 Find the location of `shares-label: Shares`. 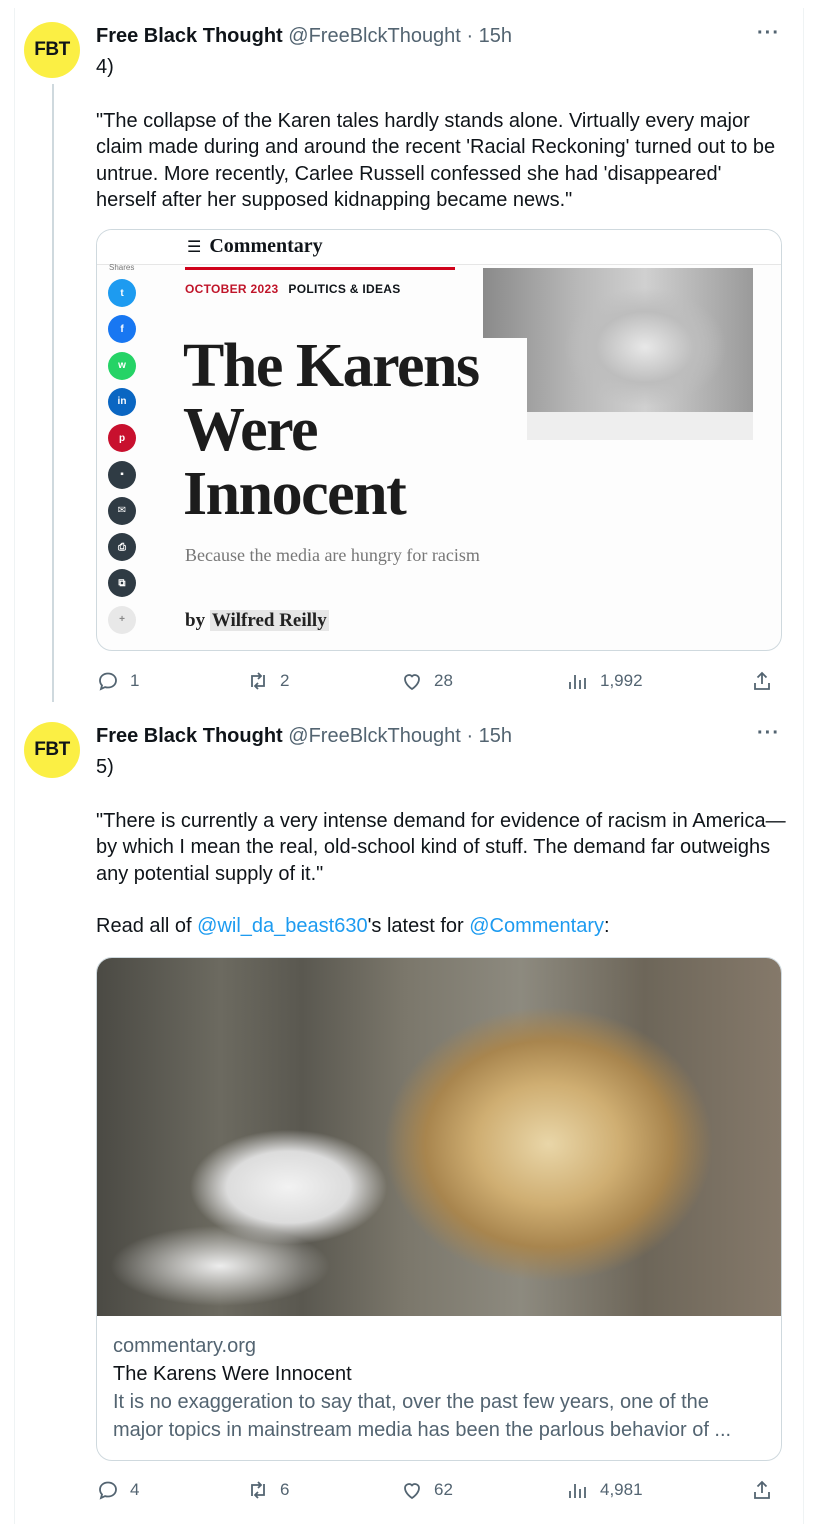

shares-label: Shares is located at coordinates (122, 267).